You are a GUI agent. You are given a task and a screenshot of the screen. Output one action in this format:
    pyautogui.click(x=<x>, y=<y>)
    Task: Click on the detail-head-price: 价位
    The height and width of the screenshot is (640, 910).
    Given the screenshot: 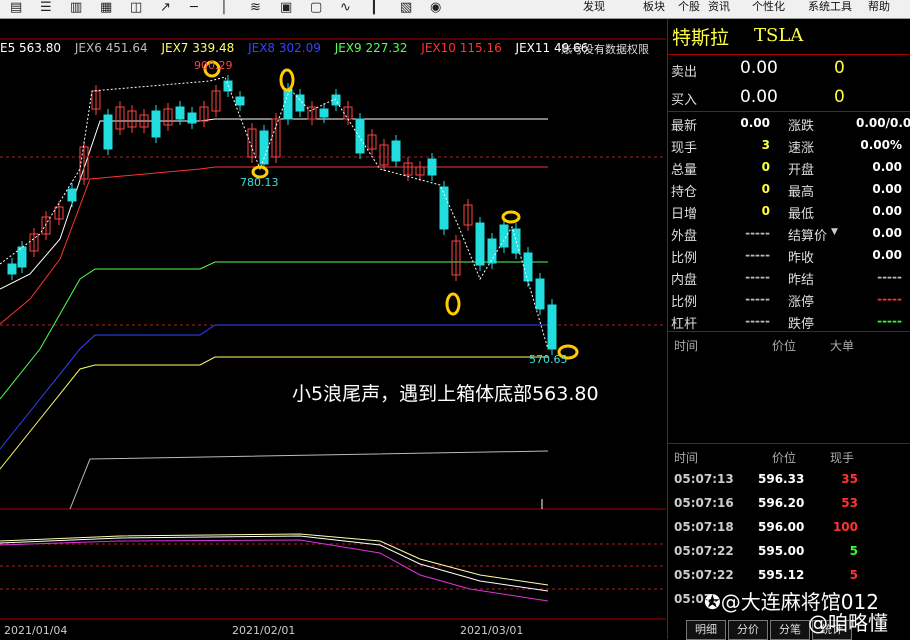 What is the action you would take?
    pyautogui.click(x=784, y=346)
    